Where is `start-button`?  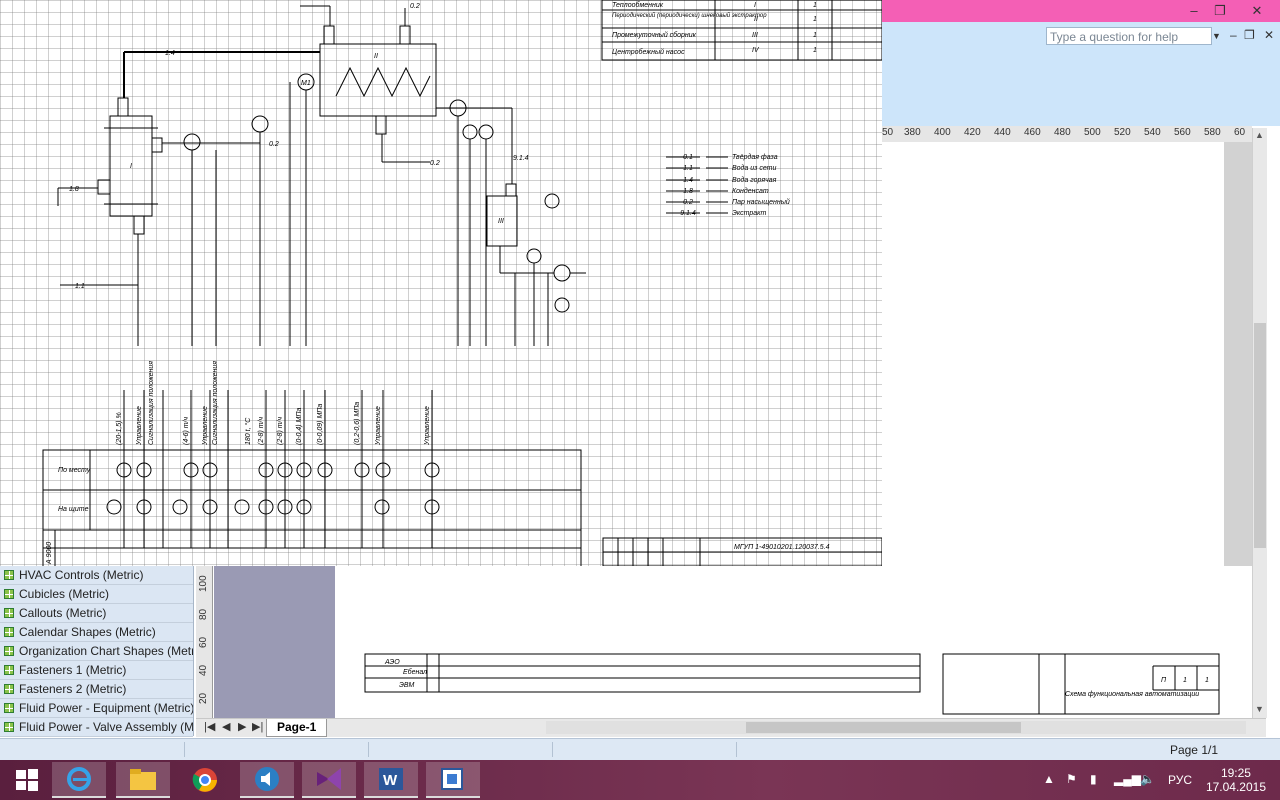
start-button is located at coordinates (27, 780).